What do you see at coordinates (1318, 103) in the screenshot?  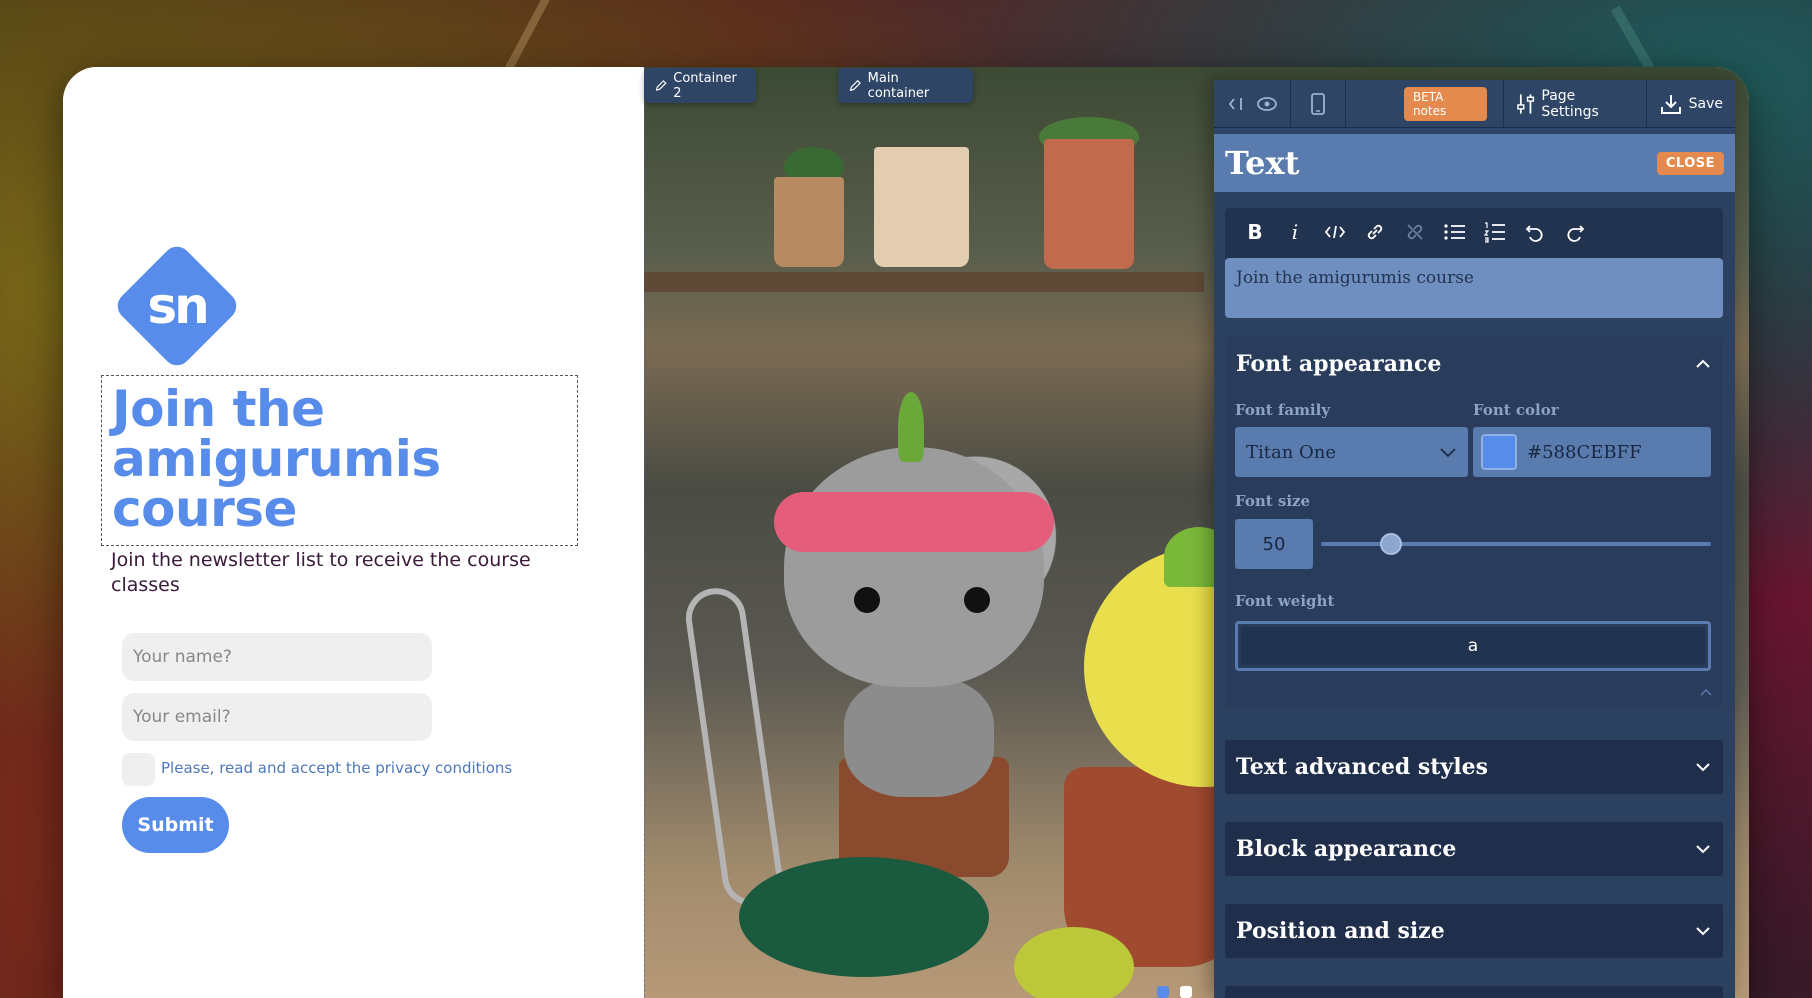 I see `mobile-icon` at bounding box center [1318, 103].